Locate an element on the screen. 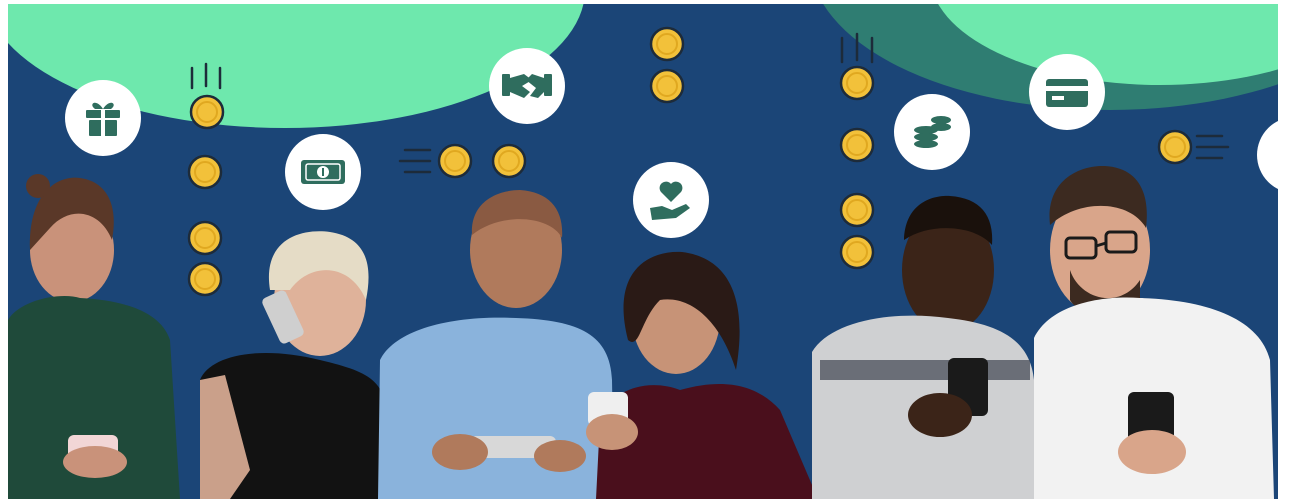 This screenshot has width=1289, height=501. gift-badge is located at coordinates (103, 118).